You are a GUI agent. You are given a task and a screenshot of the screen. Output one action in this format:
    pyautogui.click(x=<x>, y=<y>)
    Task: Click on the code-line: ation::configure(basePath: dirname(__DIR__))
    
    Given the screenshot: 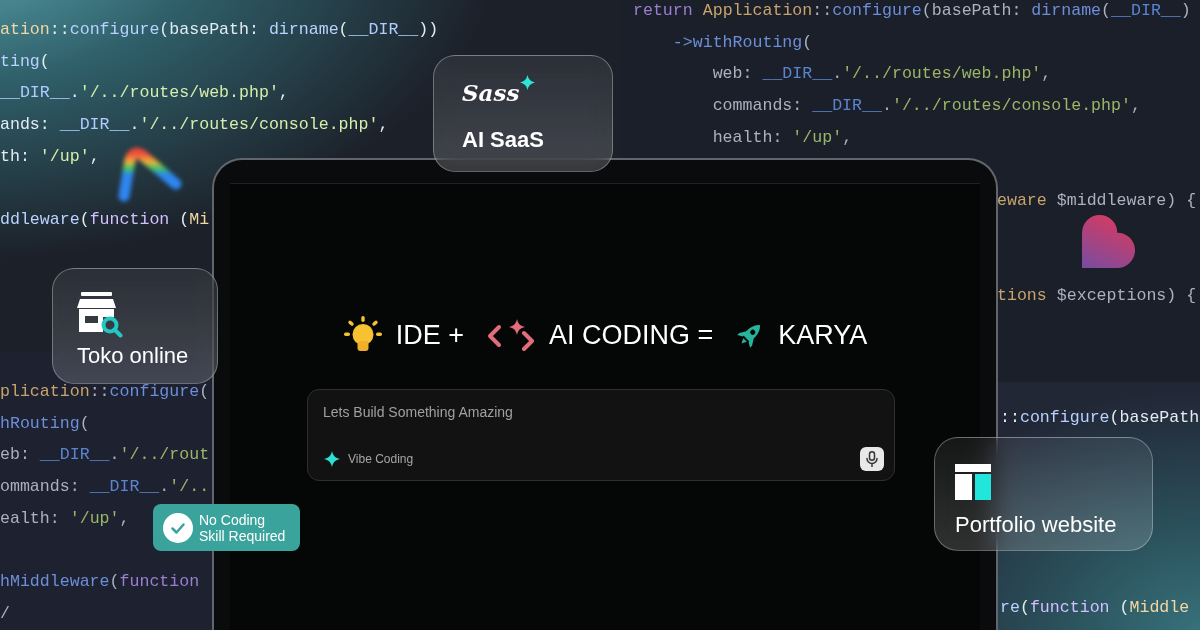 What is the action you would take?
    pyautogui.click(x=219, y=30)
    